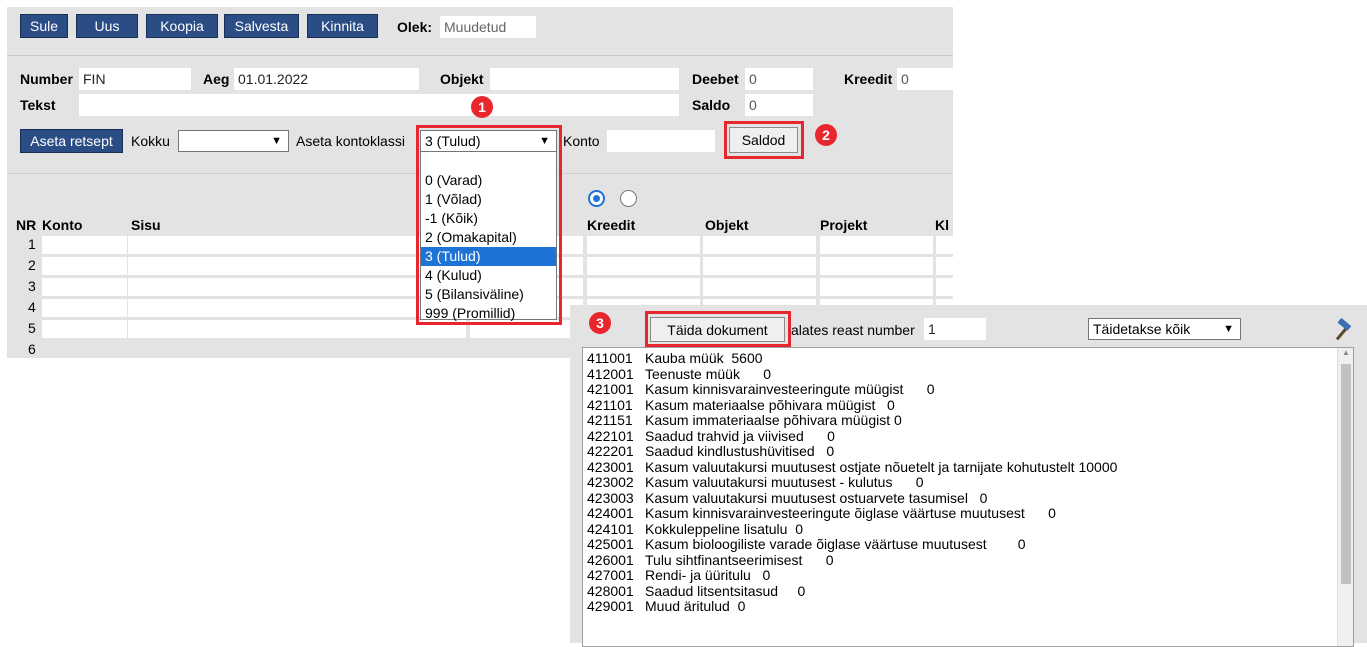  What do you see at coordinates (1164, 329) in the screenshot?
I see `fill-mode-select: Täidetakse kõik ▼` at bounding box center [1164, 329].